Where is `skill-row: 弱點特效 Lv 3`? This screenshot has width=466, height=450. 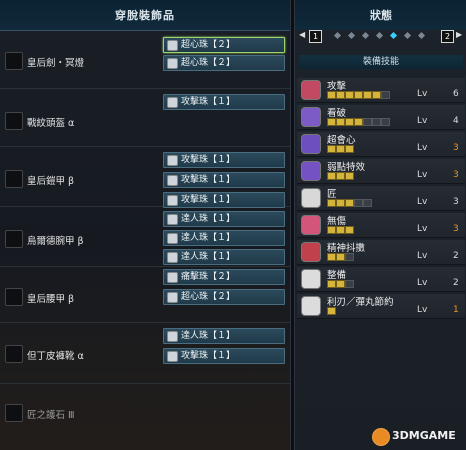 skill-row: 弱點特效 Lv 3 is located at coordinates (381, 171).